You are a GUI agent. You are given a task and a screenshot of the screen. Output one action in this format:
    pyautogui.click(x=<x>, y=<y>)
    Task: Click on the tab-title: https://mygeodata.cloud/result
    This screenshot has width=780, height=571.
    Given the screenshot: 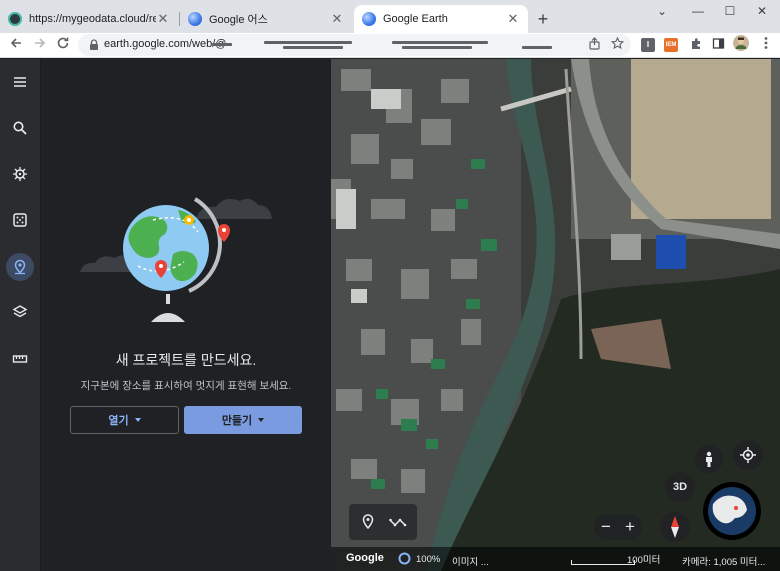 What is the action you would take?
    pyautogui.click(x=92, y=19)
    